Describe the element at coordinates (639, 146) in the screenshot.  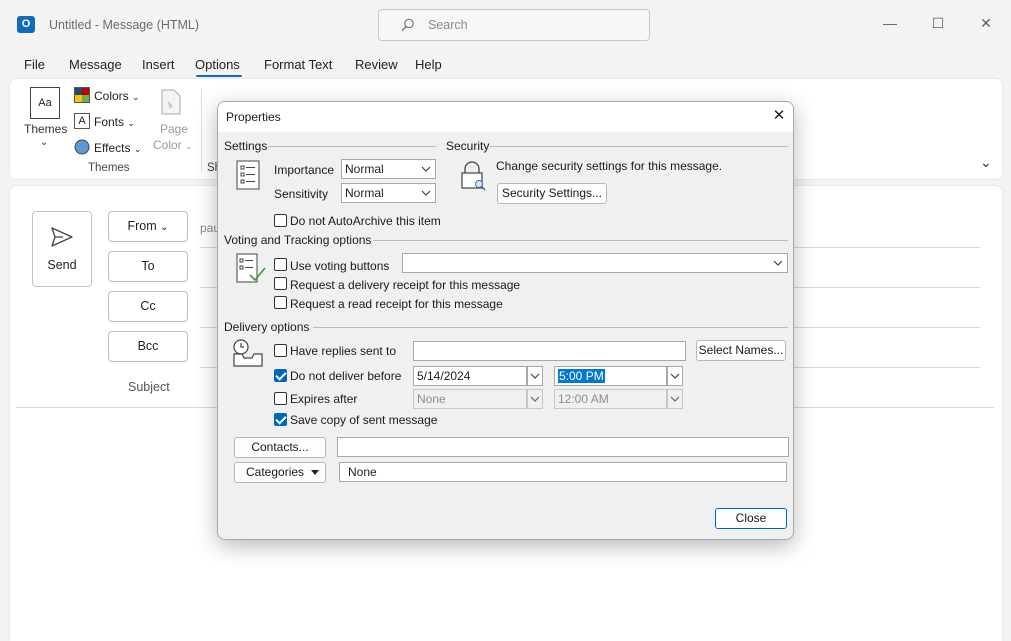
I see `security-rule` at that location.